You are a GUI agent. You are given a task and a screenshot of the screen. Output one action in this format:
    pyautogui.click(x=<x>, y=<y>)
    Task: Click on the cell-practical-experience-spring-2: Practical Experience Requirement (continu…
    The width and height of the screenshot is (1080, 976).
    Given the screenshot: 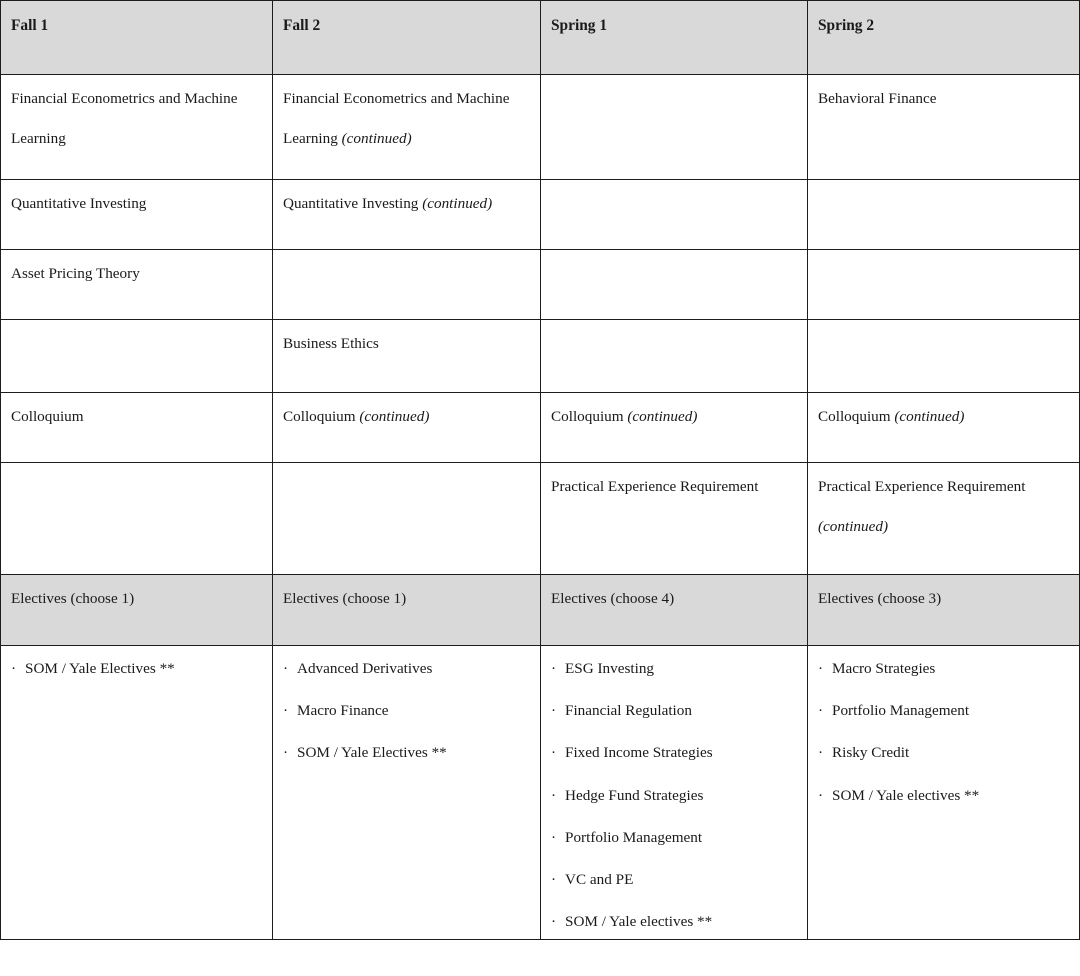 What is the action you would take?
    pyautogui.click(x=943, y=518)
    